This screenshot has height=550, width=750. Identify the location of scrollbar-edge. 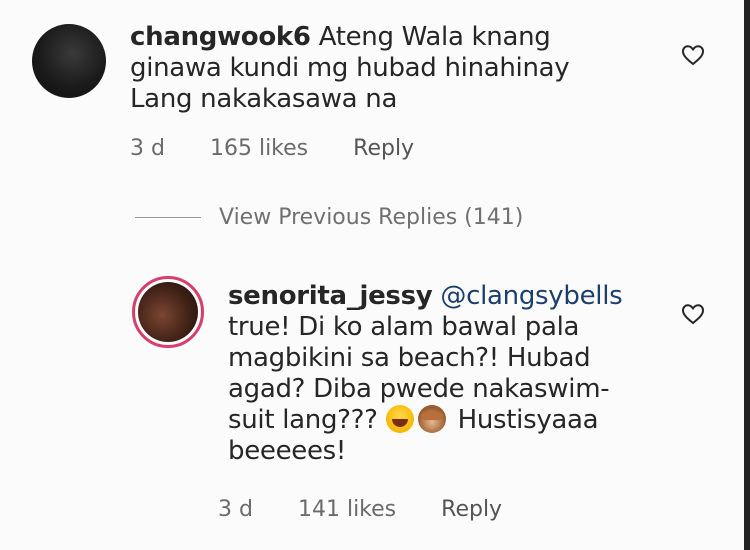
(747, 275).